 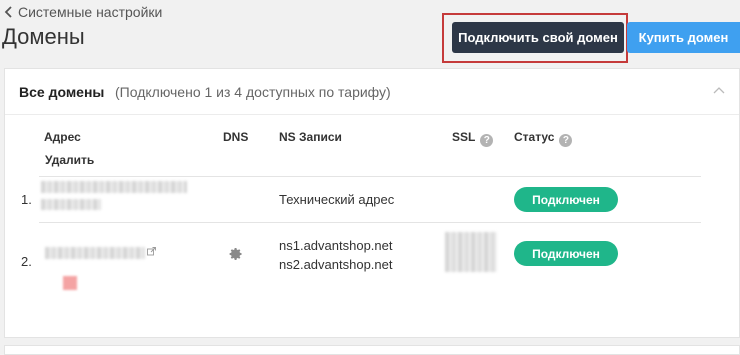 I want to click on ns-record-2: ns2.advantshop.net, so click(x=336, y=264).